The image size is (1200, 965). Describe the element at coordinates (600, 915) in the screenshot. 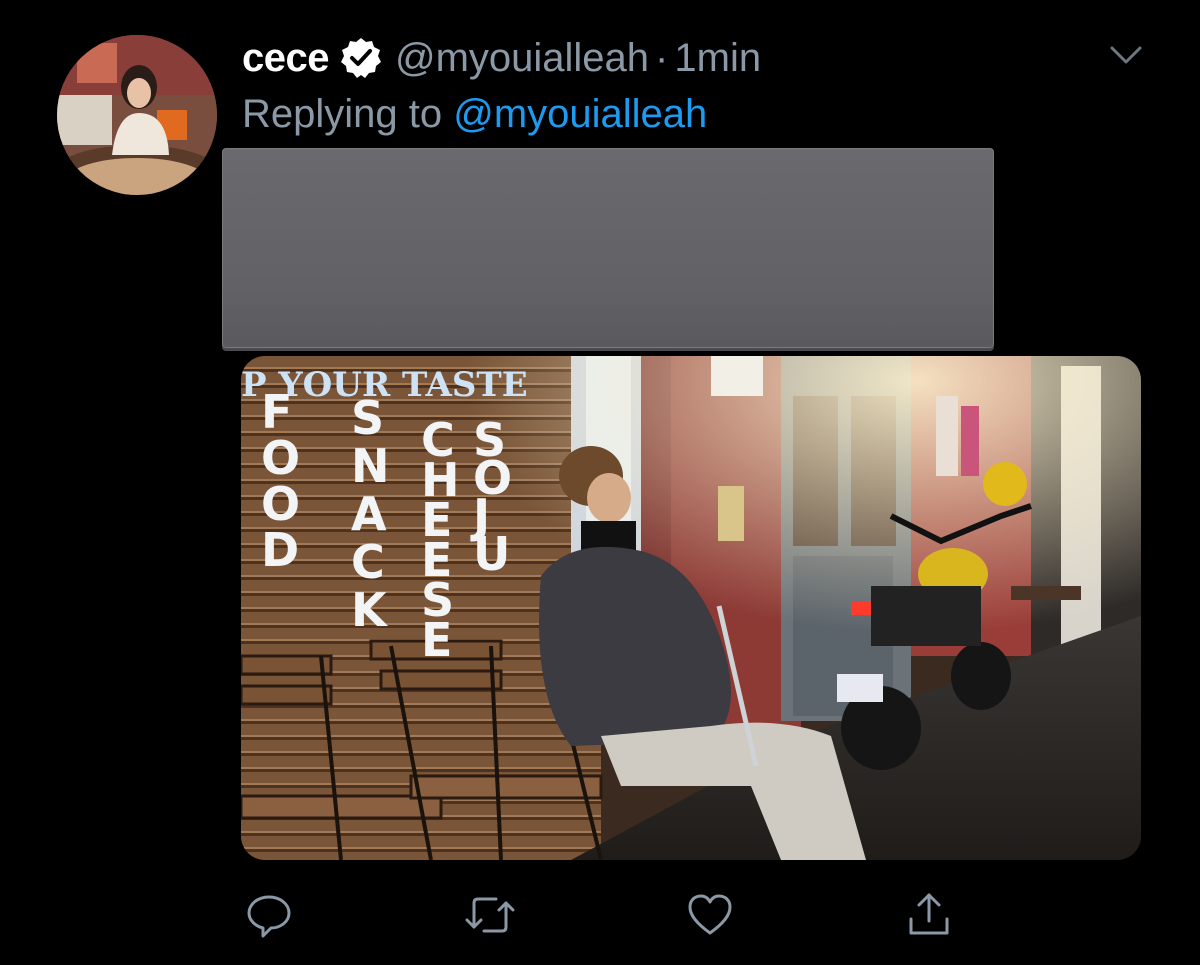

I see `tweet-actions` at that location.